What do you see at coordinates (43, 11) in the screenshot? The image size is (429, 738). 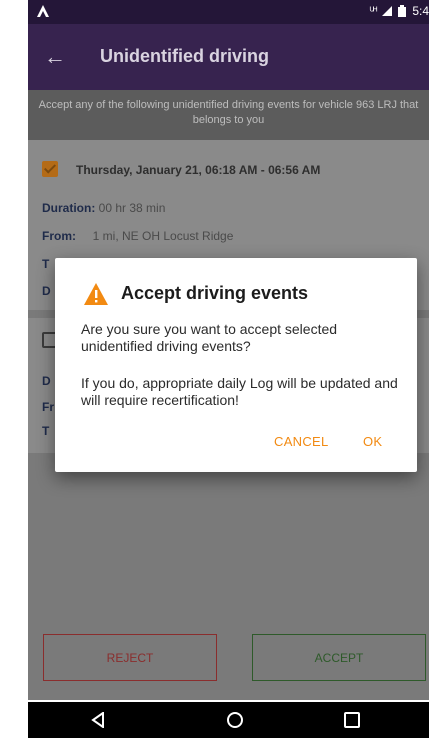 I see `notification-a-icon` at bounding box center [43, 11].